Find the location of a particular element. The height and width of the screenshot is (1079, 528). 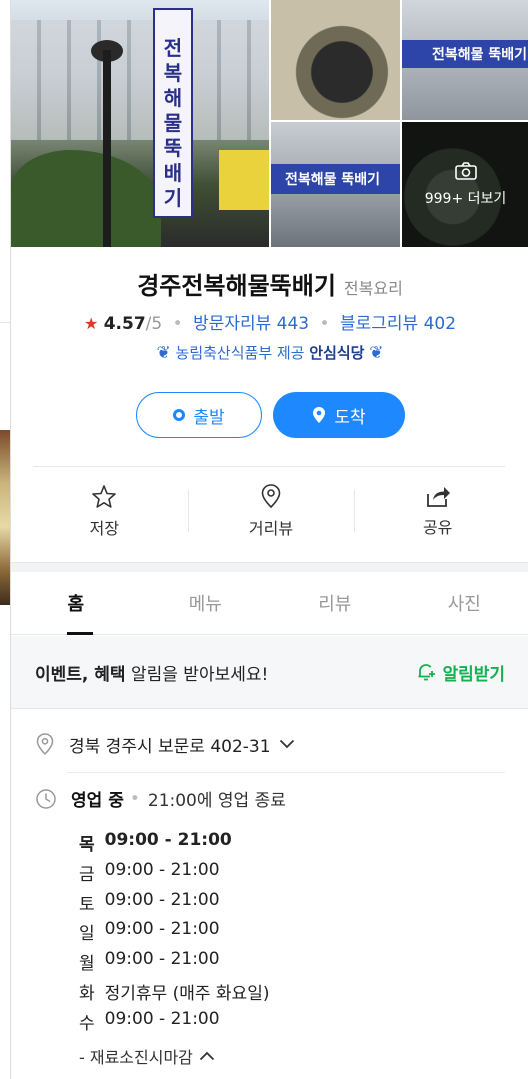

hours-row: 수 09:00 - 21:00 is located at coordinates (174, 1024).